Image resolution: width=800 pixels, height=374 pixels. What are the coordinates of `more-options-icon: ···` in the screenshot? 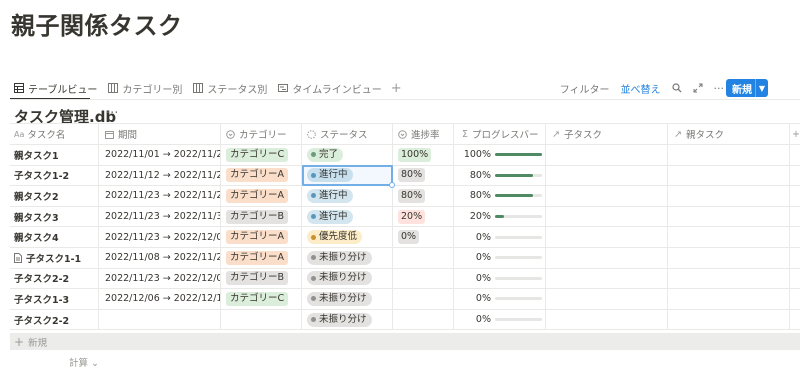 It's located at (719, 88).